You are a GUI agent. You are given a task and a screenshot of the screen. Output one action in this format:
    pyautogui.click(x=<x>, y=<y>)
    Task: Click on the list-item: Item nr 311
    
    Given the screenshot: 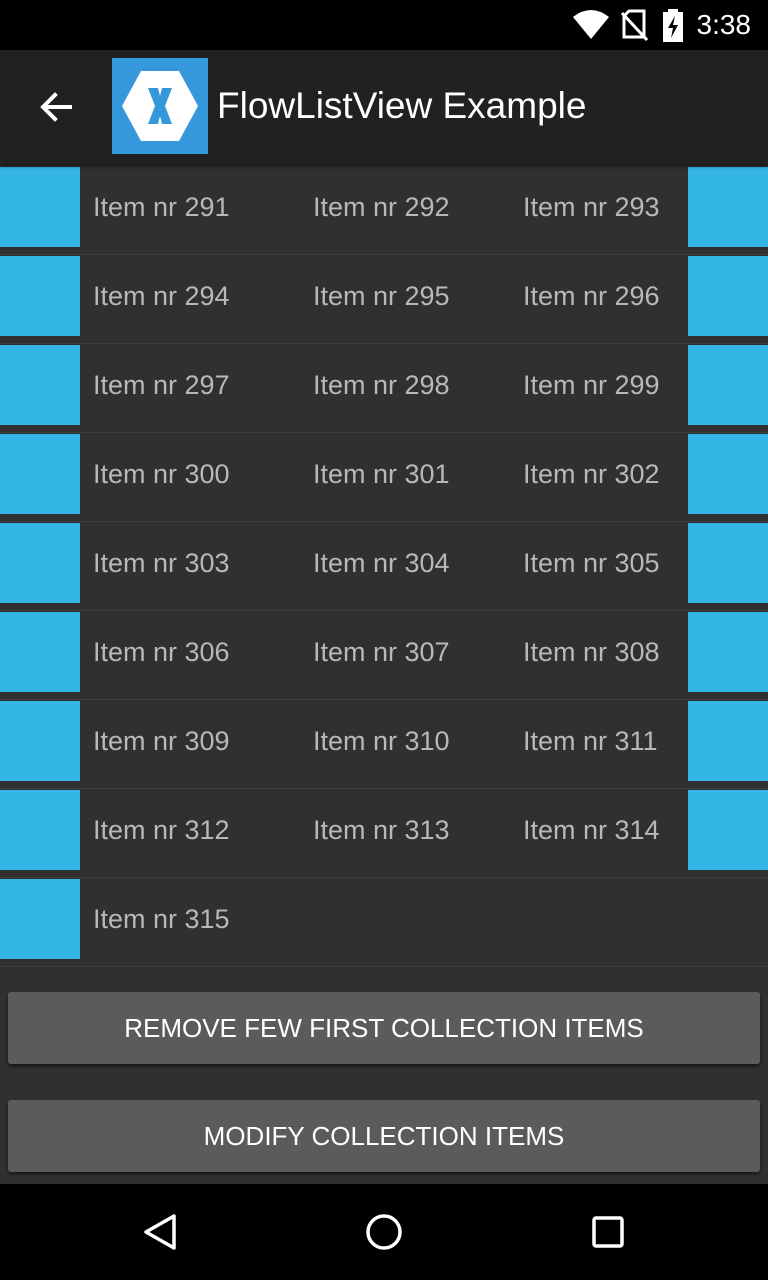 What is the action you would take?
    pyautogui.click(x=590, y=741)
    